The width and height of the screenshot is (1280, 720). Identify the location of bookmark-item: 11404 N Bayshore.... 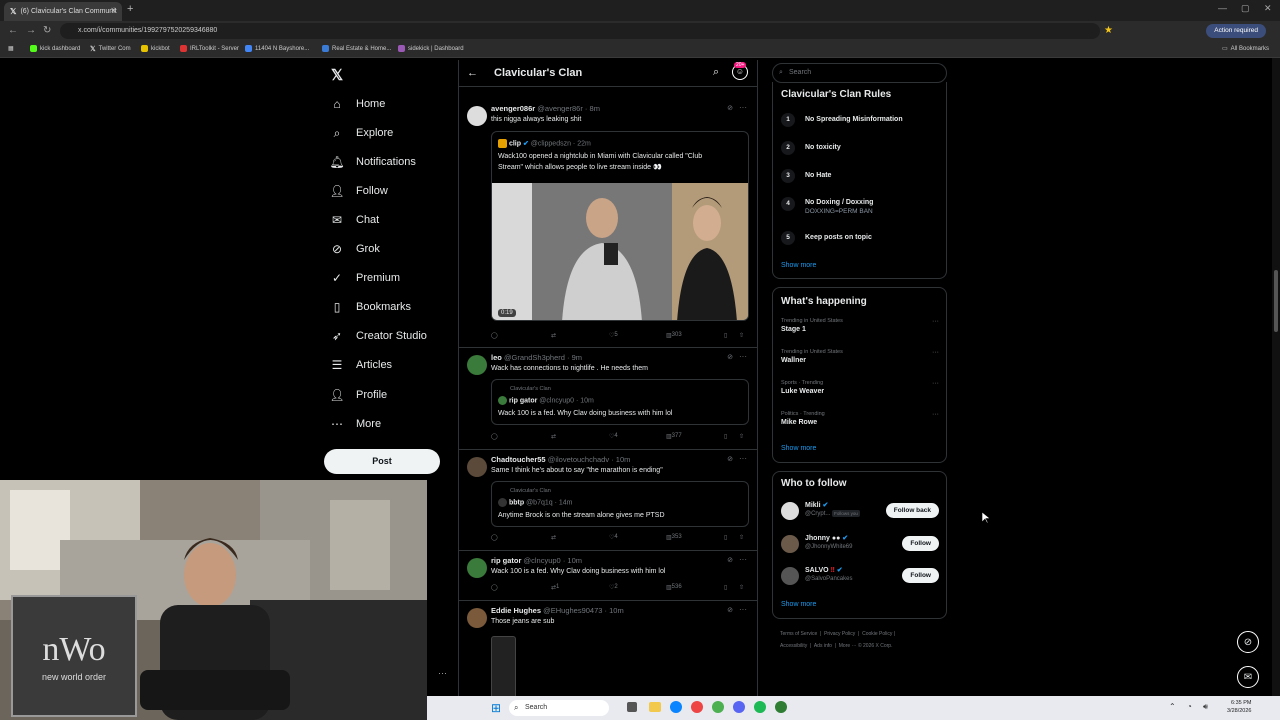
(277, 48).